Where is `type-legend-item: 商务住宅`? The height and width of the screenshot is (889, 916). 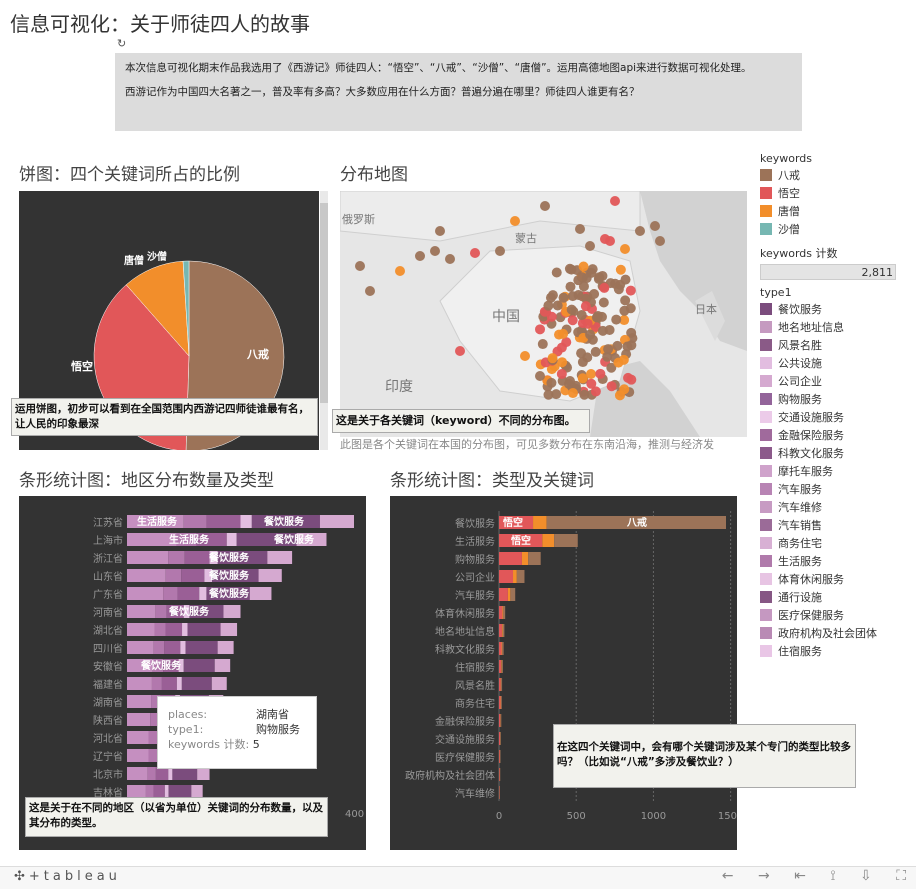 type-legend-item: 商务住宅 is located at coordinates (835, 544).